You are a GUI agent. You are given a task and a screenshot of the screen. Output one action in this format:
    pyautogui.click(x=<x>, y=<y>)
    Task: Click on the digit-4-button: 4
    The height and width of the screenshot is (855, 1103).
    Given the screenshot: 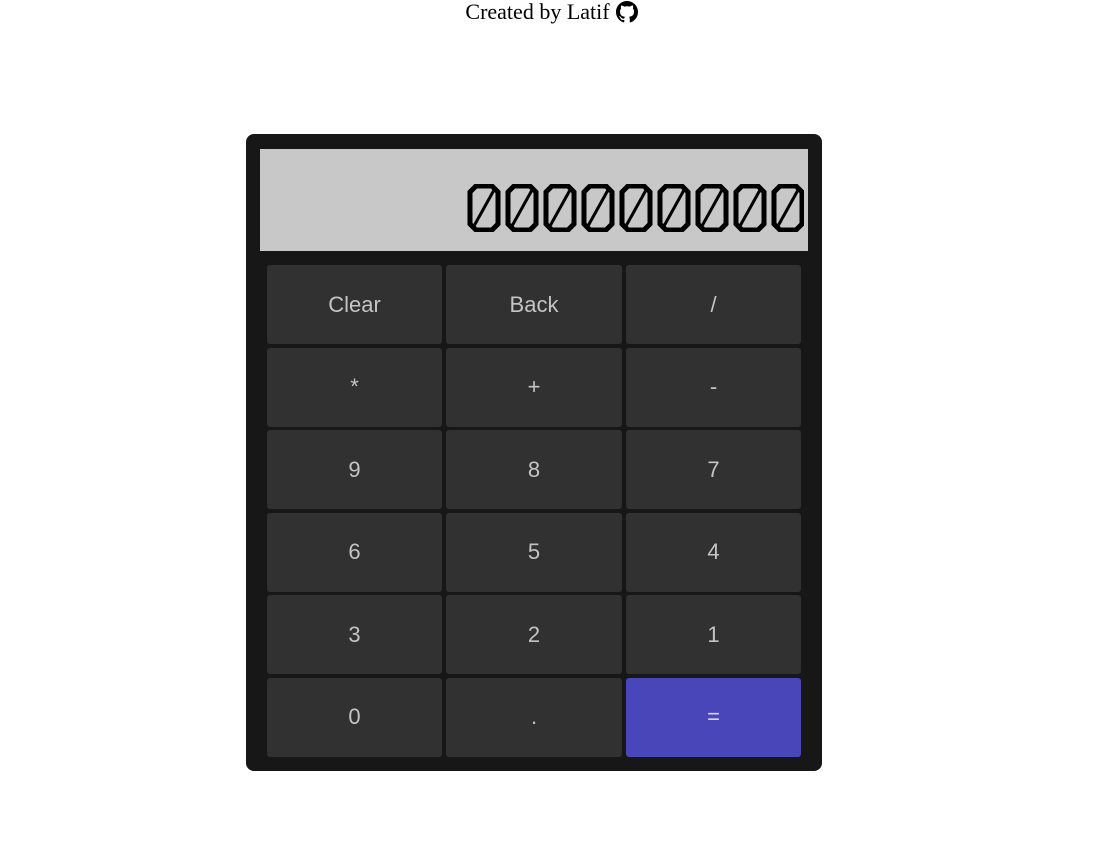 What is the action you would take?
    pyautogui.click(x=713, y=552)
    